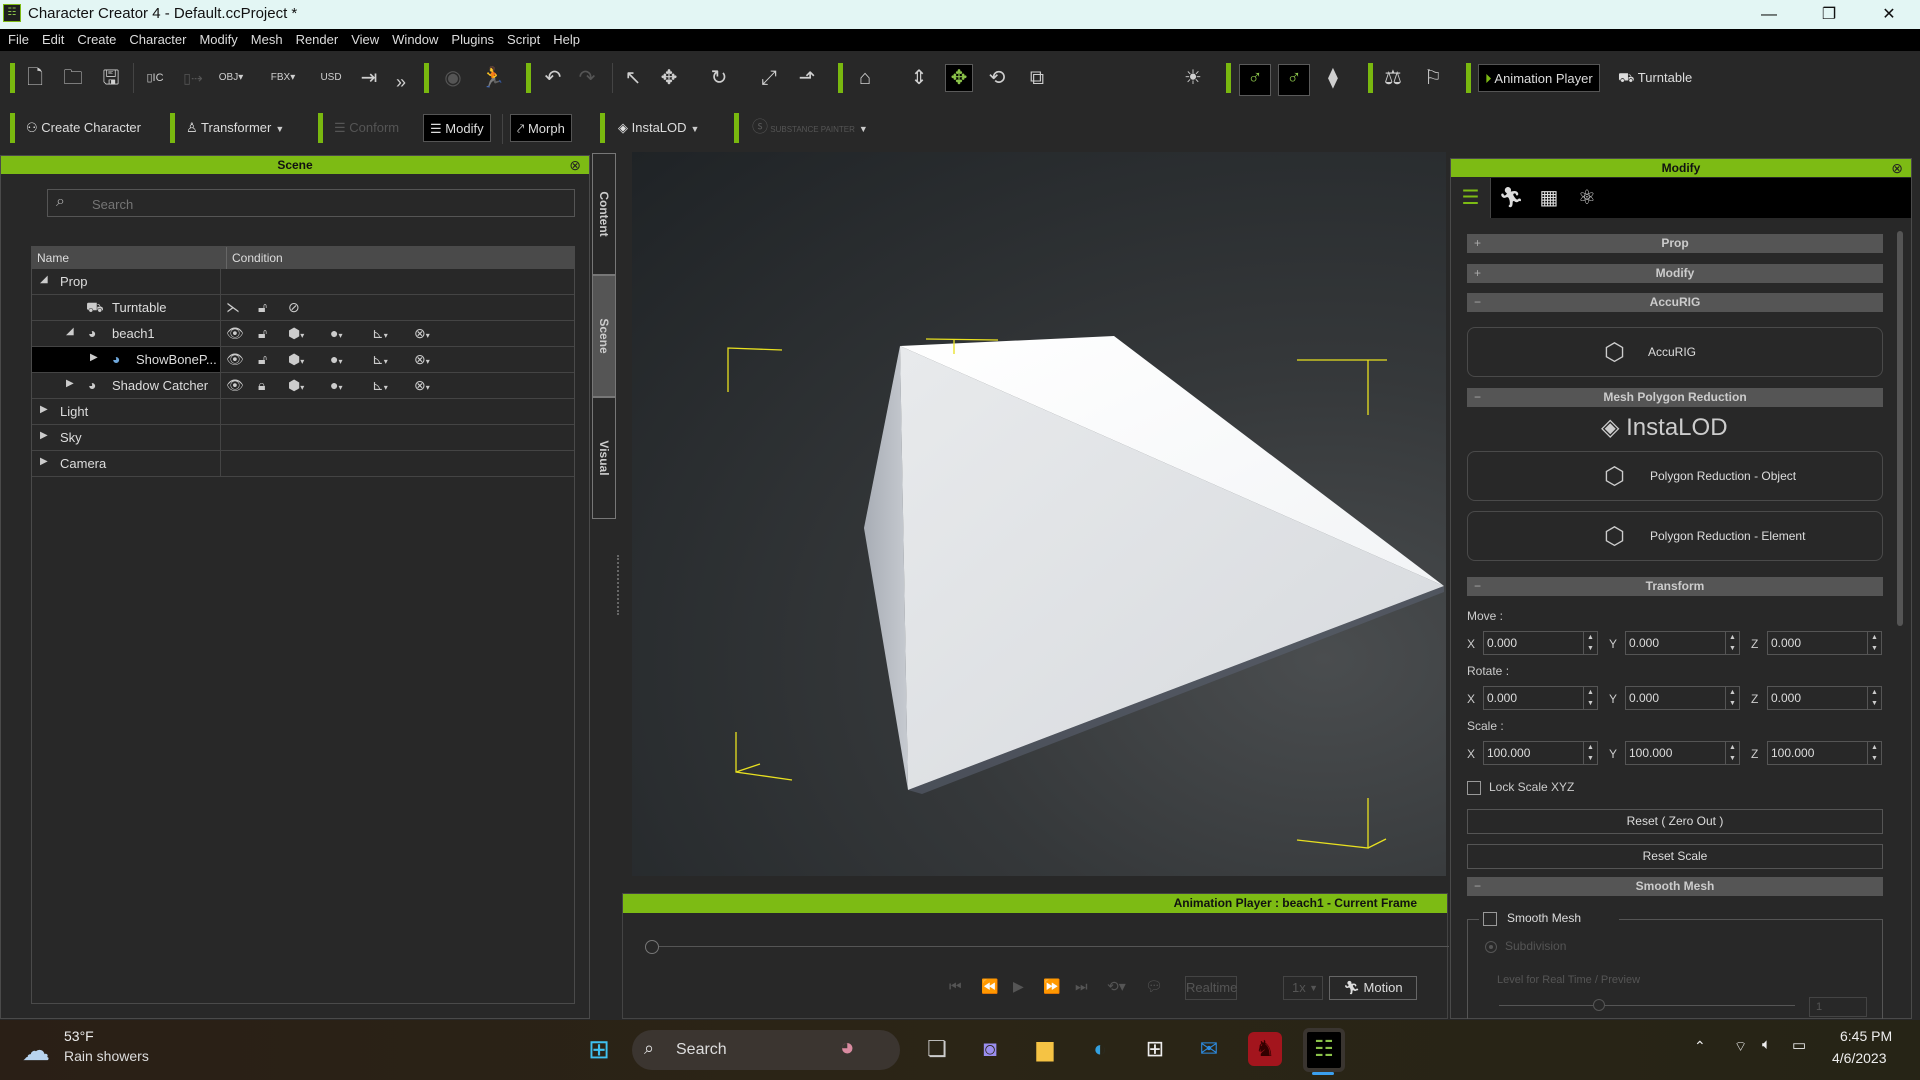 The height and width of the screenshot is (1080, 1920). I want to click on motion-tab-icon: 🏃︎, so click(1511, 198).